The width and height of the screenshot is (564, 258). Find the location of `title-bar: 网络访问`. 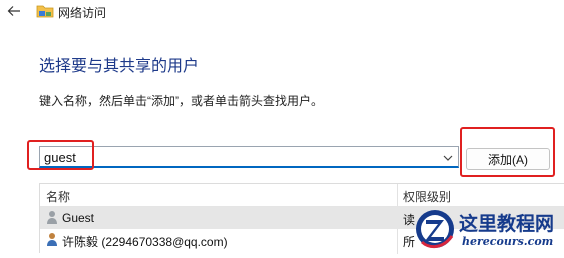

title-bar: 网络访问 is located at coordinates (282, 13).